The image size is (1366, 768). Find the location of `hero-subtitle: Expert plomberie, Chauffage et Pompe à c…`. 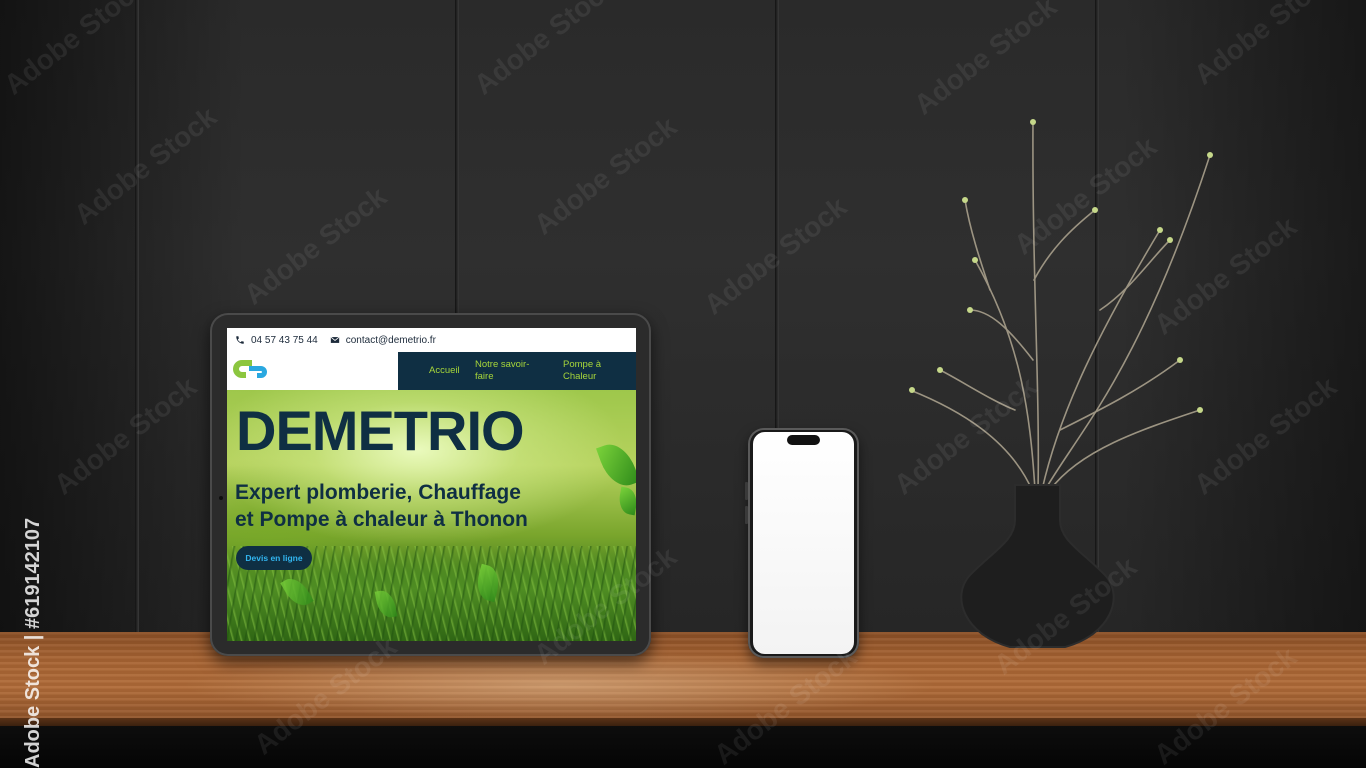

hero-subtitle: Expert plomberie, Chauffage et Pompe à c… is located at coordinates (400, 506).